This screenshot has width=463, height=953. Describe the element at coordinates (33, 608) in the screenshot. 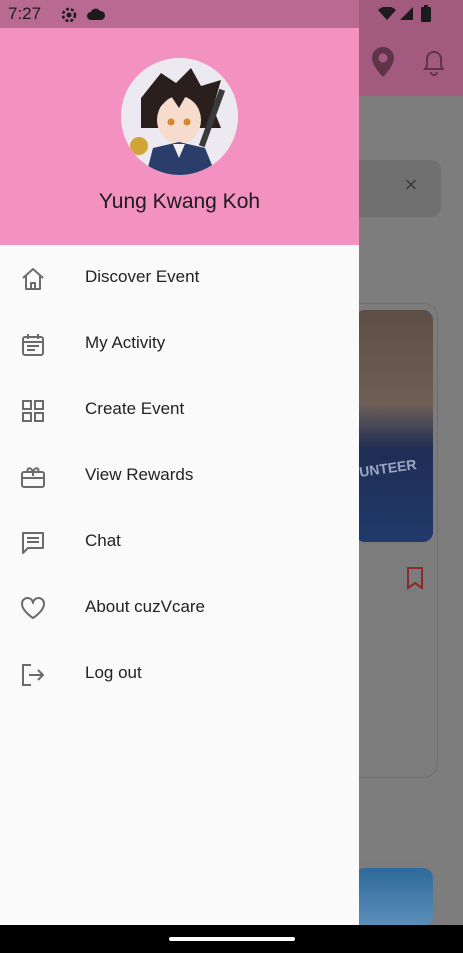

I see `heart-icon` at that location.